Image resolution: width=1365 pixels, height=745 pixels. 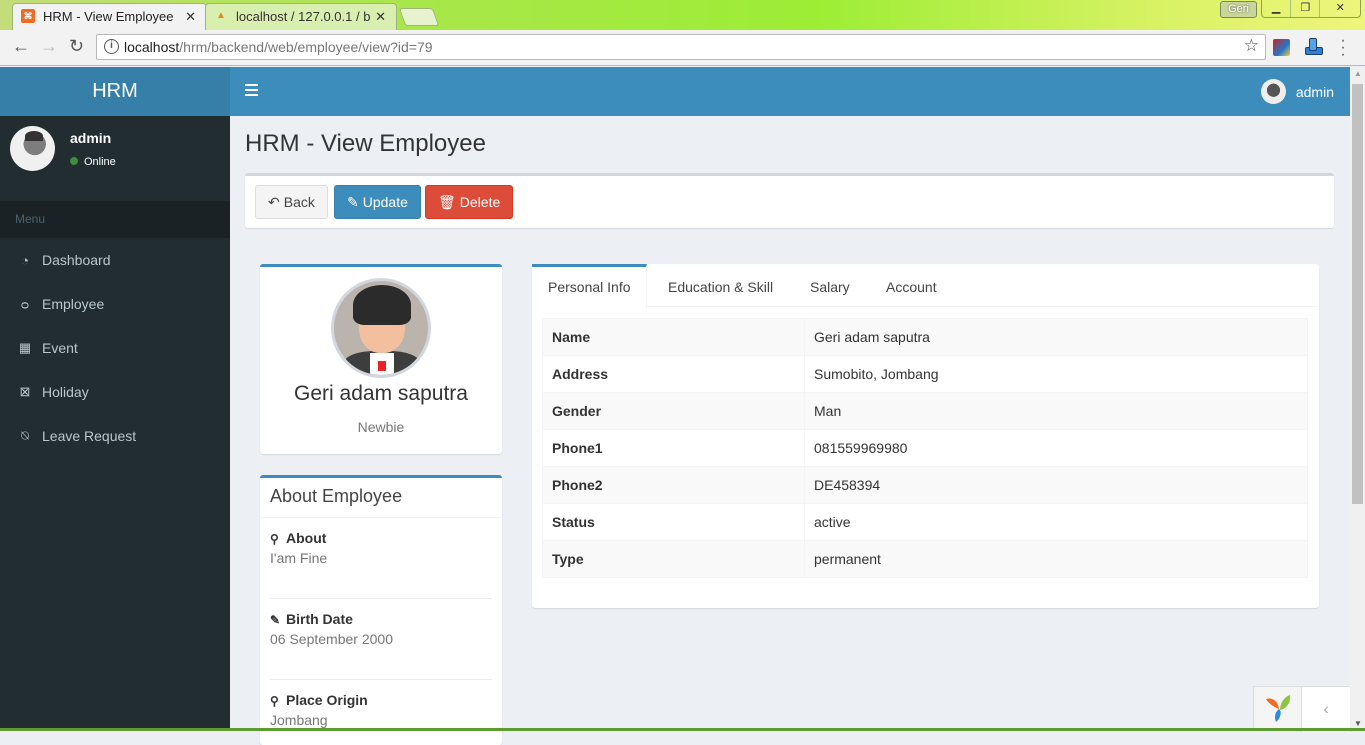 I want to click on info-icon: i, so click(x=111, y=46).